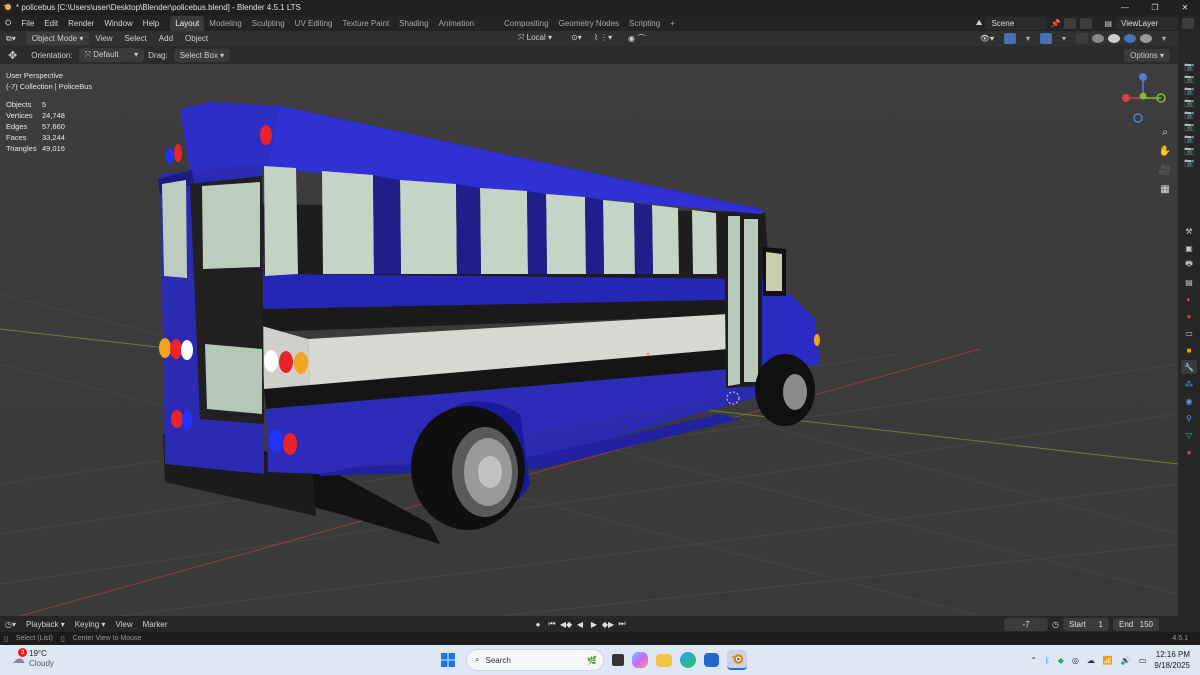 Image resolution: width=1200 pixels, height=675 pixels. What do you see at coordinates (57, 38) in the screenshot?
I see `mode-dropdown: Object Mode ▾` at bounding box center [57, 38].